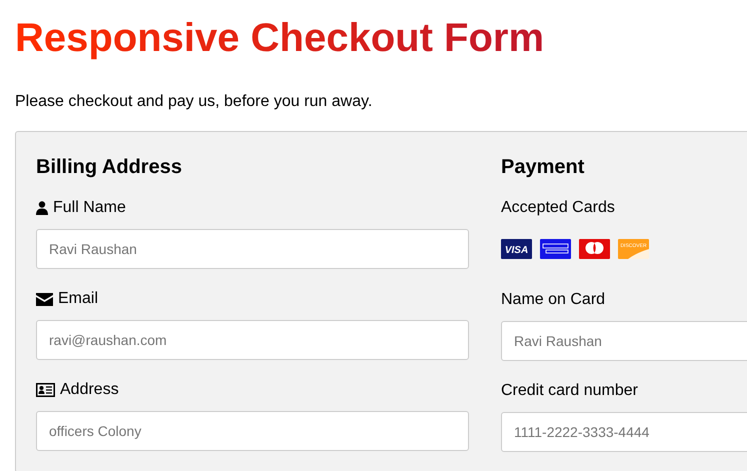  I want to click on visa-card-icon: VISA, so click(516, 249).